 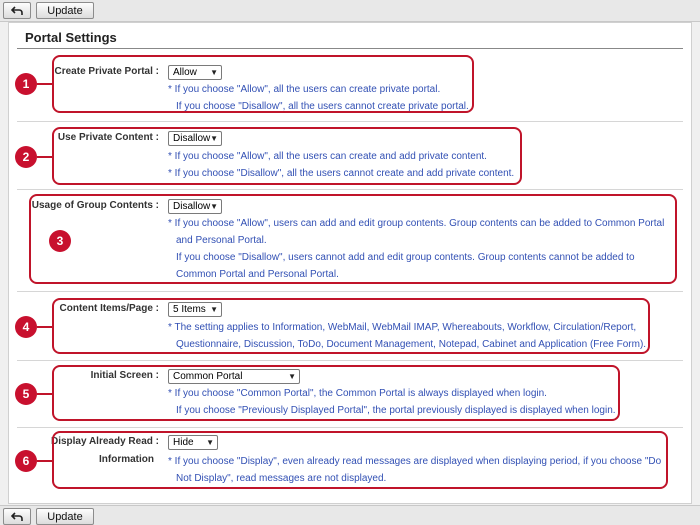 What do you see at coordinates (26, 84) in the screenshot?
I see `callout-number-1: 1` at bounding box center [26, 84].